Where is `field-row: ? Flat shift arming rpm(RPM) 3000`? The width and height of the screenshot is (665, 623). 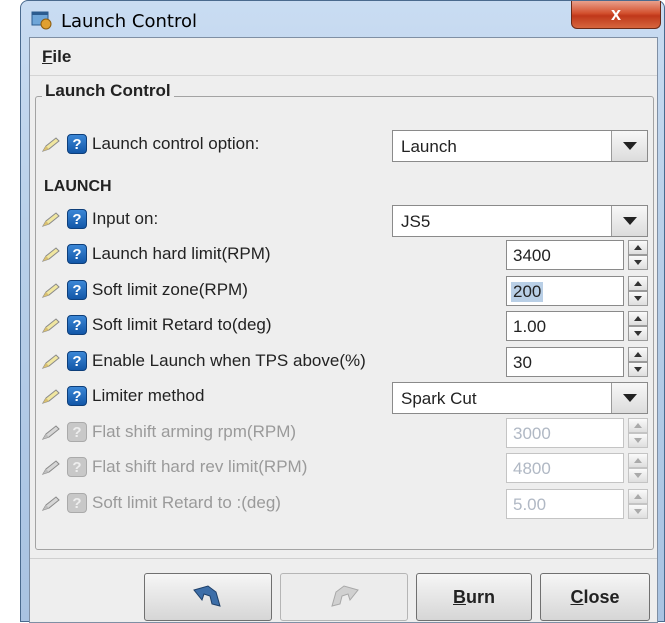 field-row: ? Flat shift arming rpm(RPM) 3000 is located at coordinates (344, 433).